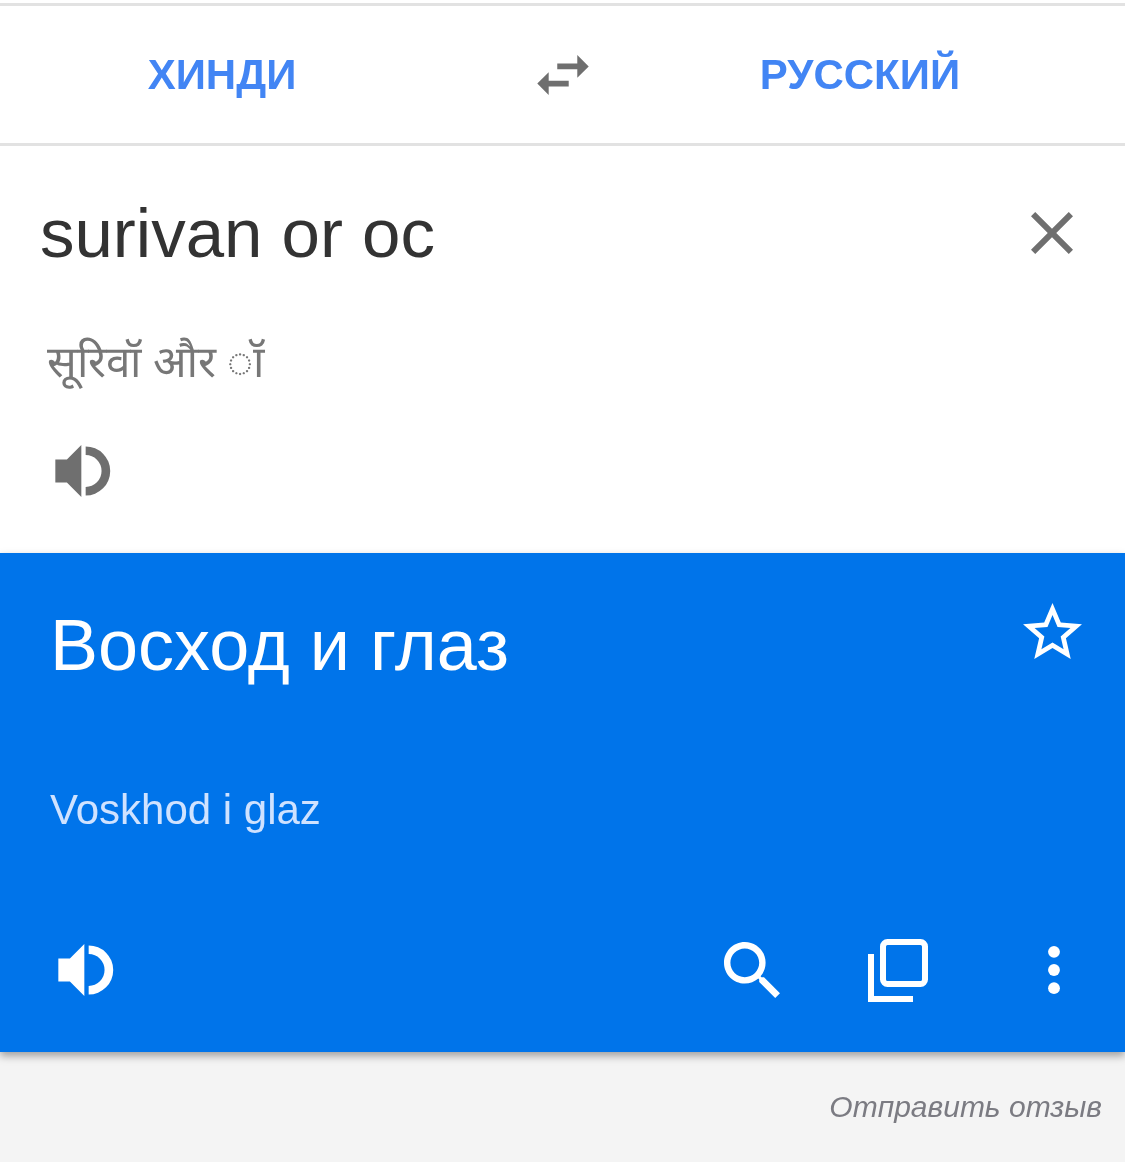 The width and height of the screenshot is (1125, 1162). Describe the element at coordinates (752, 970) in the screenshot. I see `search-icon` at that location.